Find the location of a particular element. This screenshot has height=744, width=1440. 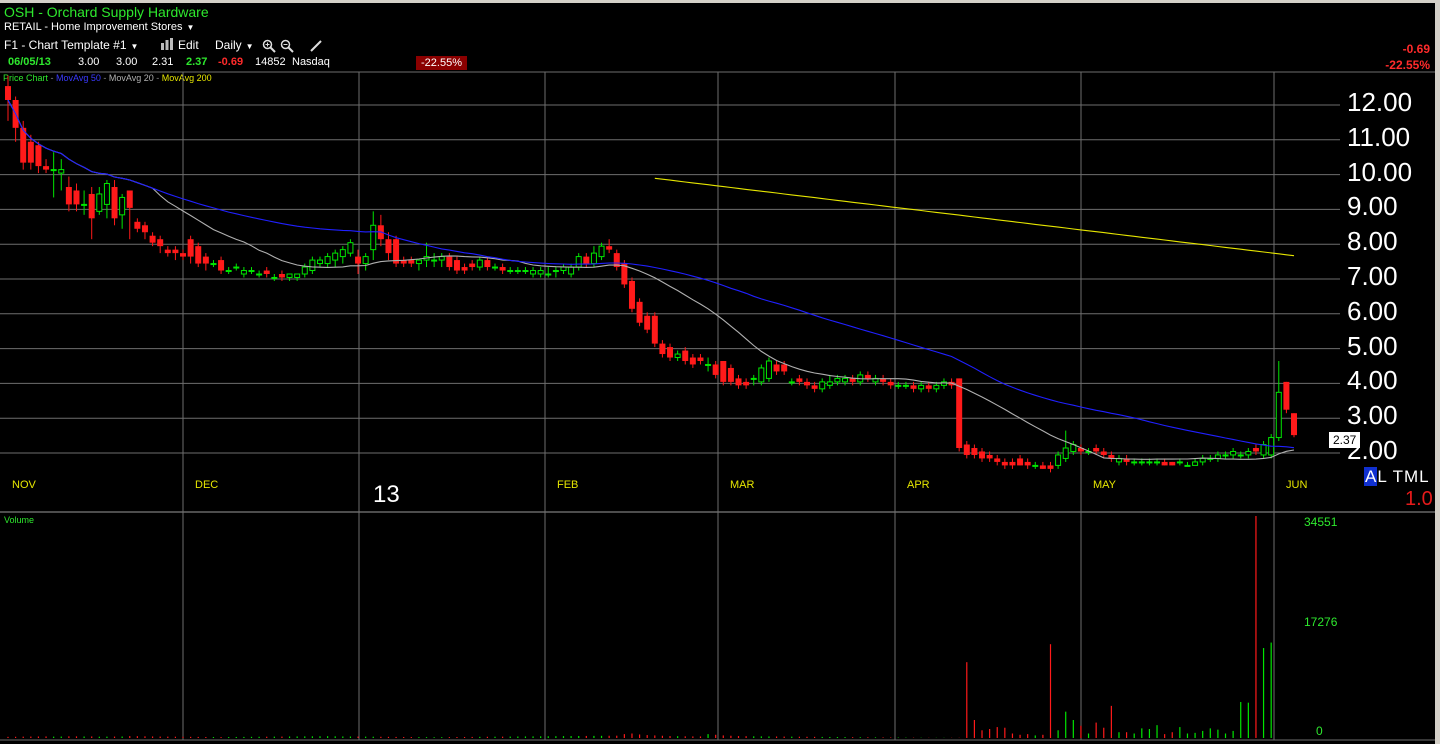

month-label: FEB is located at coordinates (568, 485).